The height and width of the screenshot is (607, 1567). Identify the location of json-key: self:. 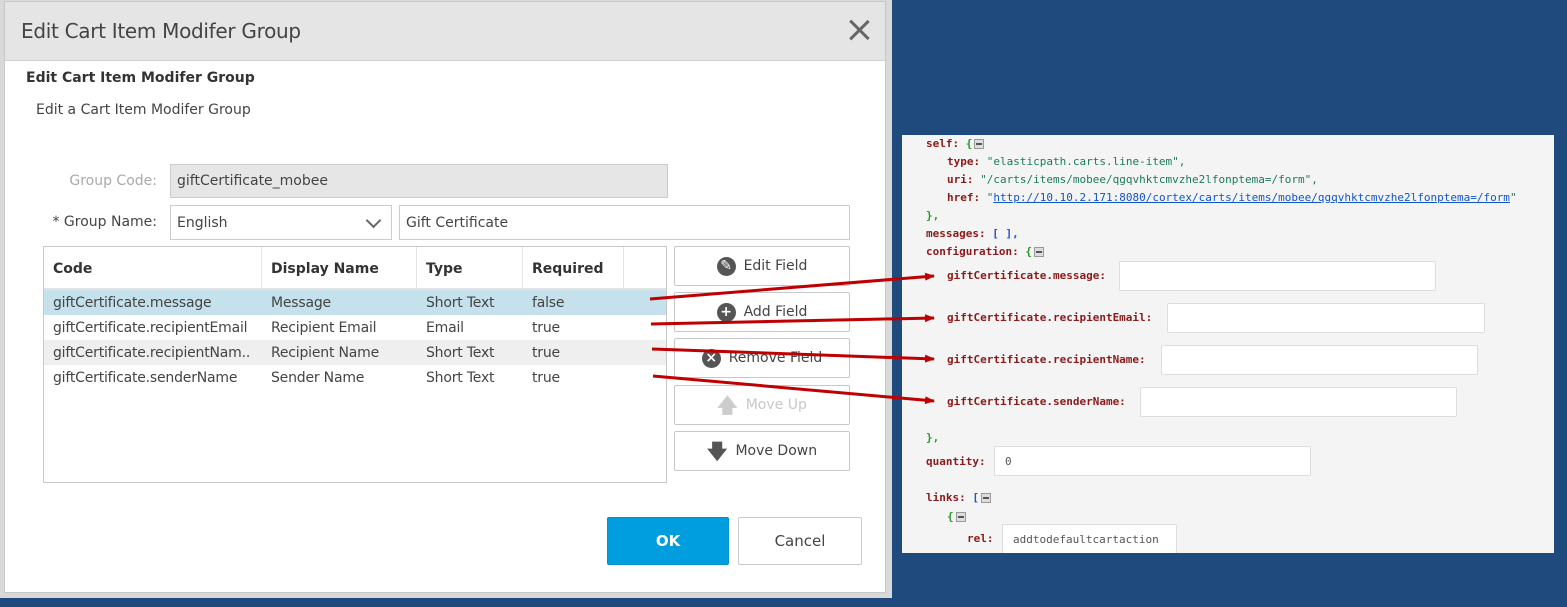
(943, 143).